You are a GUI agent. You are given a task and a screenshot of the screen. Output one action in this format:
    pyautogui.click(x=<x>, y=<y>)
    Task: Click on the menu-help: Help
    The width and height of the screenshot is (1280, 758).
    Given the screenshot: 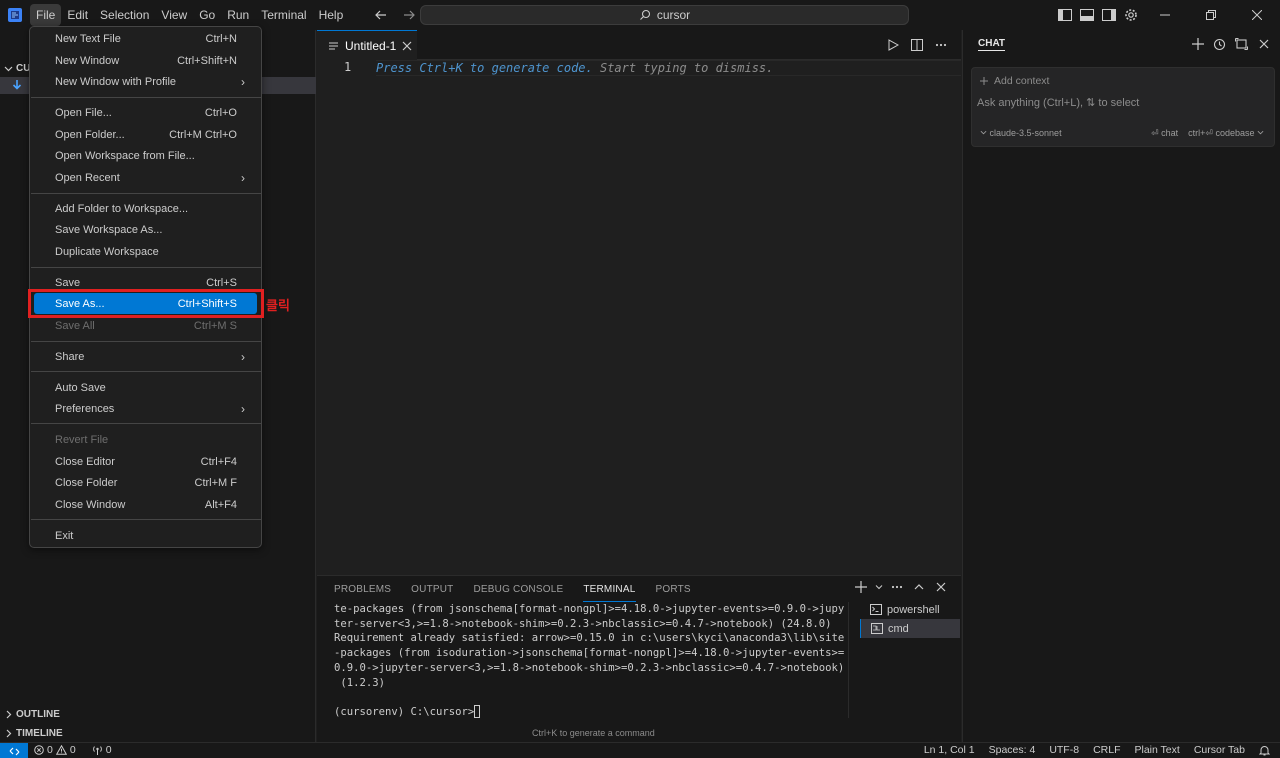 What is the action you would take?
    pyautogui.click(x=331, y=15)
    